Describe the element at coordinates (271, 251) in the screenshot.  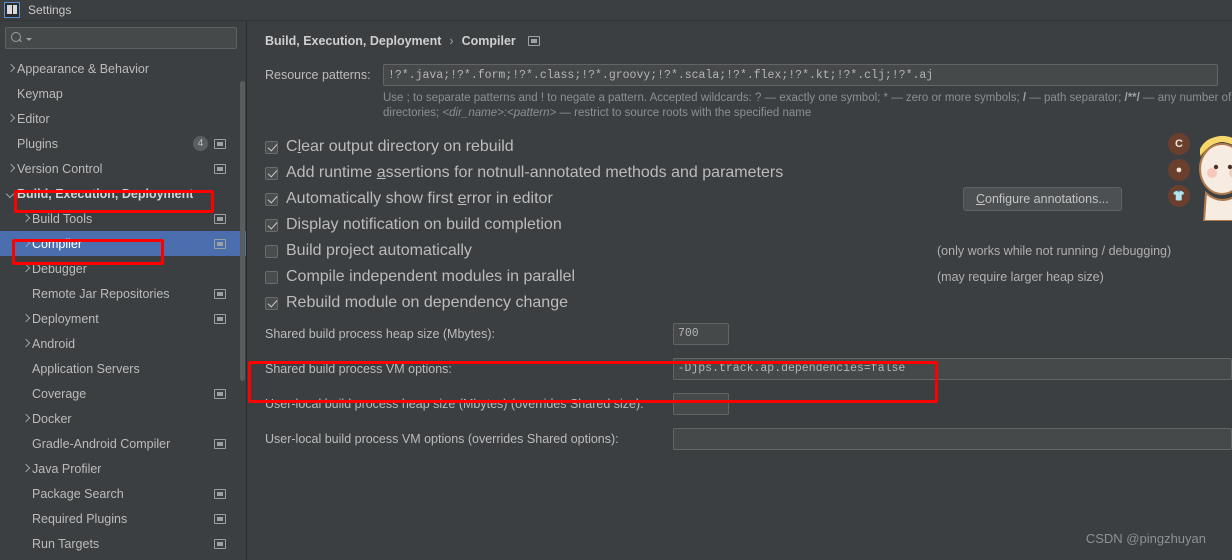
I see `checkbox-build-project-automatically` at that location.